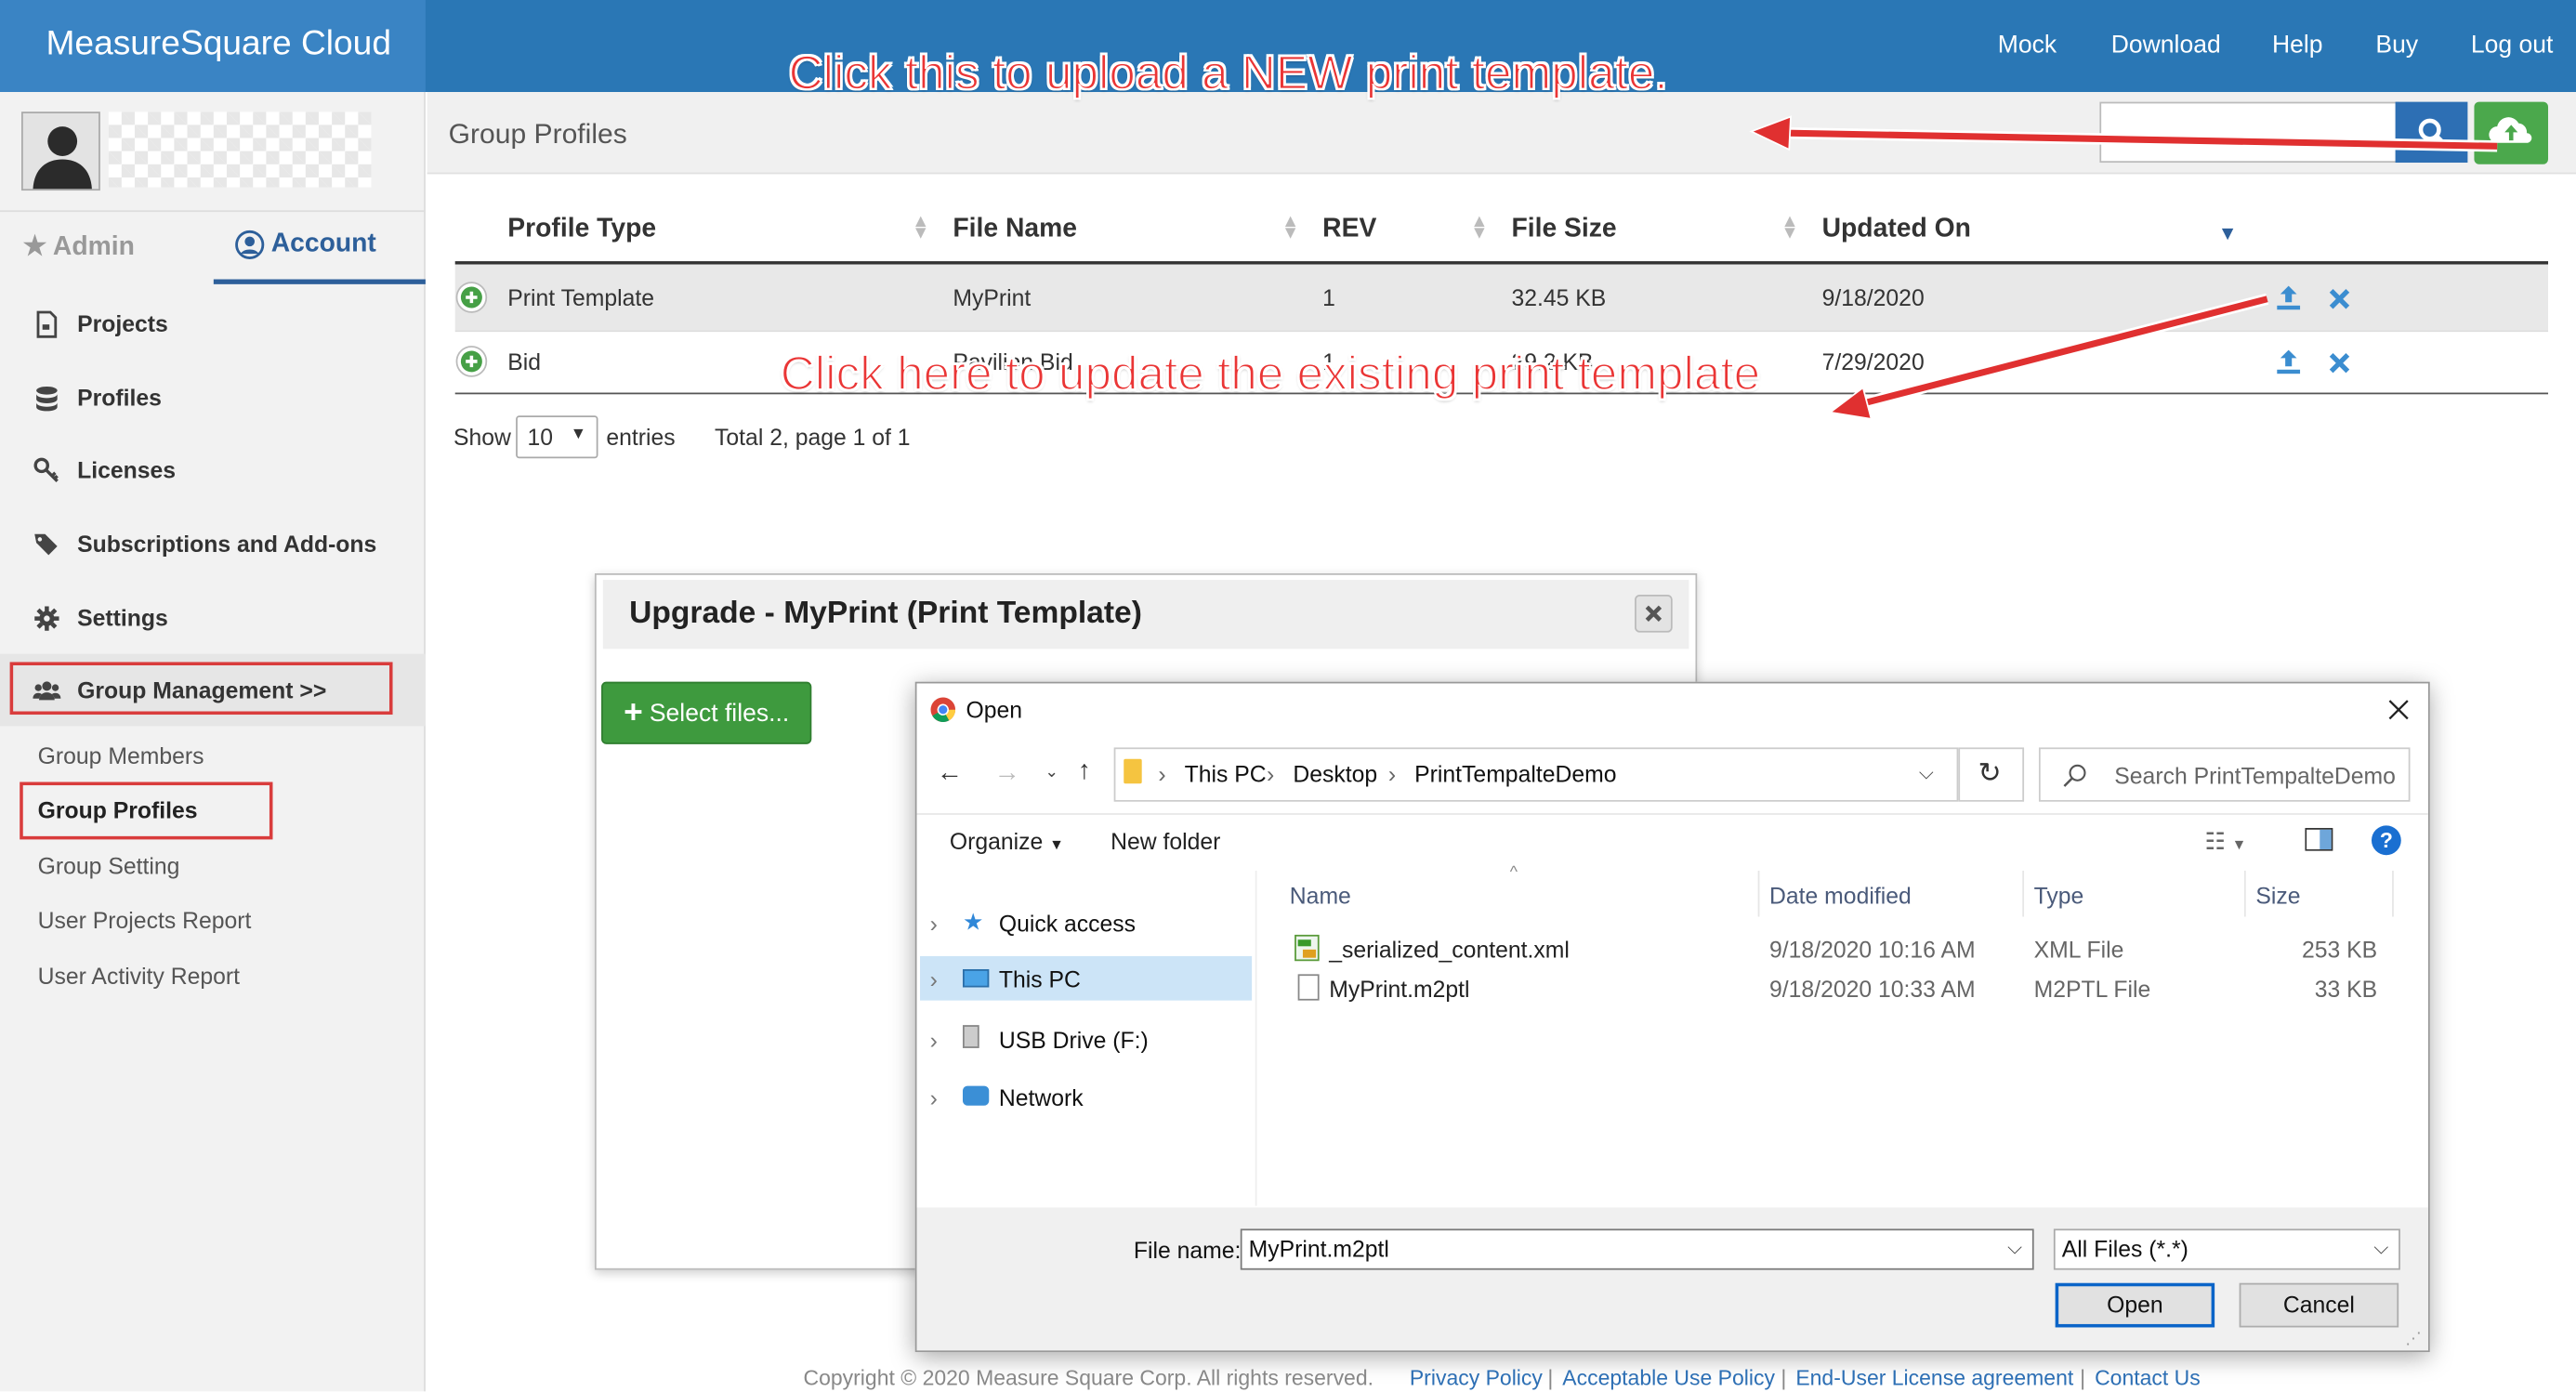 This screenshot has width=2576, height=1392. I want to click on upload-new-template-button, so click(2511, 132).